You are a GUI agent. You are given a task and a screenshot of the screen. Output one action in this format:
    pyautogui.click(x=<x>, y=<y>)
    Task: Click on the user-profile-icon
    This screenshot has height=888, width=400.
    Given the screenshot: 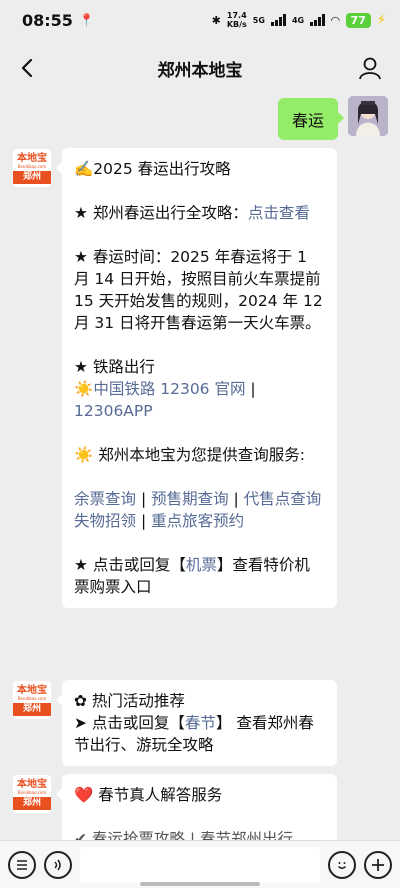 What is the action you would take?
    pyautogui.click(x=370, y=68)
    